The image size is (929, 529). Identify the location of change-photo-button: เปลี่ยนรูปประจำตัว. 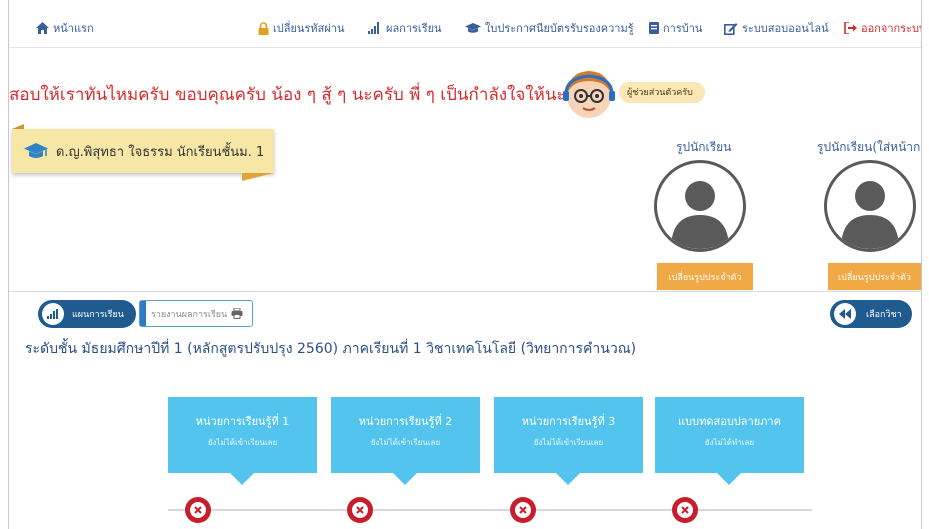
(705, 276).